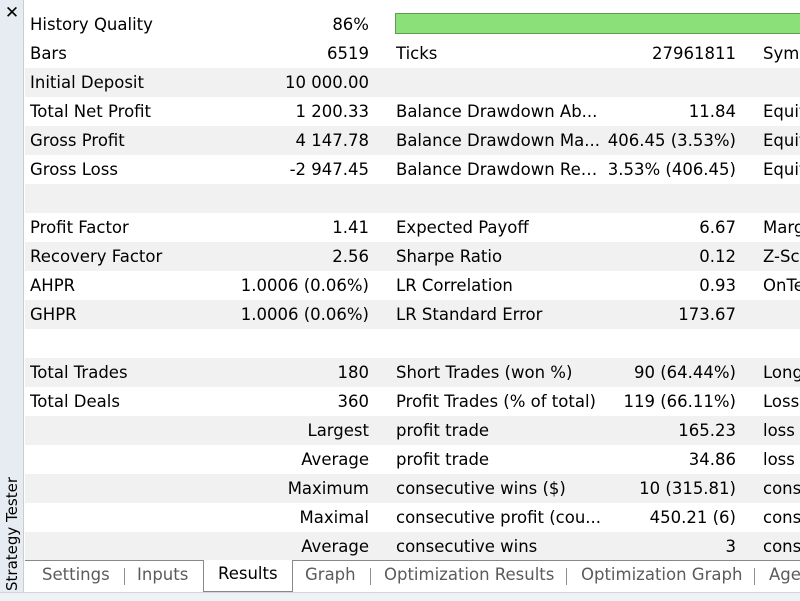 This screenshot has width=800, height=601. Describe the element at coordinates (332, 111) in the screenshot. I see `stat-value: 1 200.33` at that location.